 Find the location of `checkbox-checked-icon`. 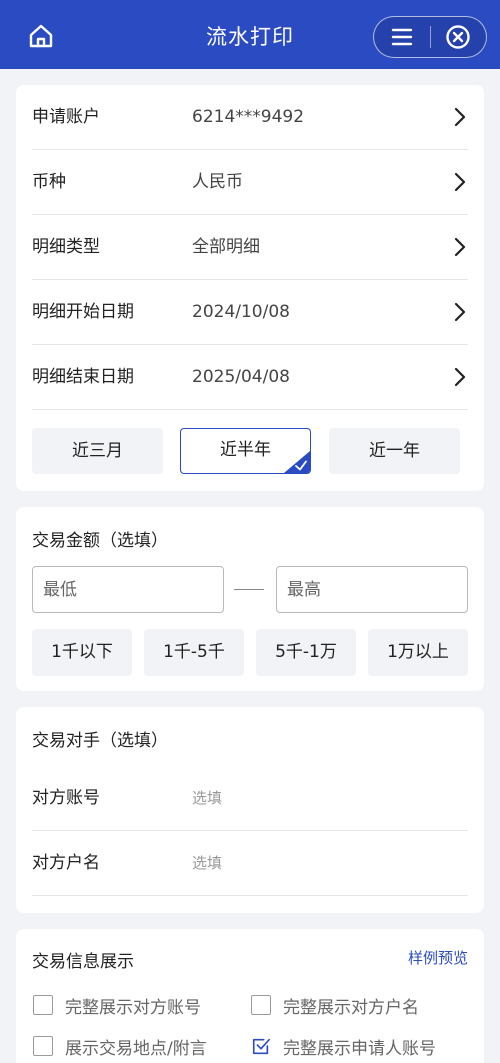

checkbox-checked-icon is located at coordinates (261, 1046).